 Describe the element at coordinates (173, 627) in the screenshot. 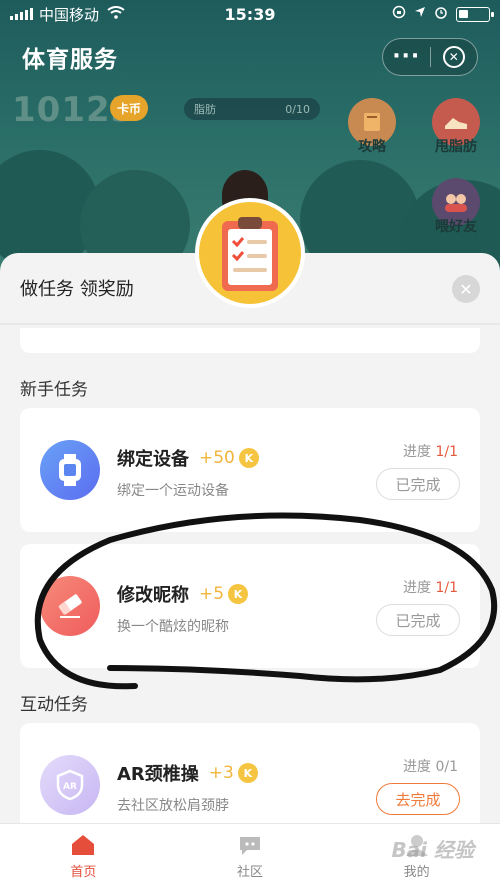

I see `task-description: 换一个酷炫的昵称` at that location.